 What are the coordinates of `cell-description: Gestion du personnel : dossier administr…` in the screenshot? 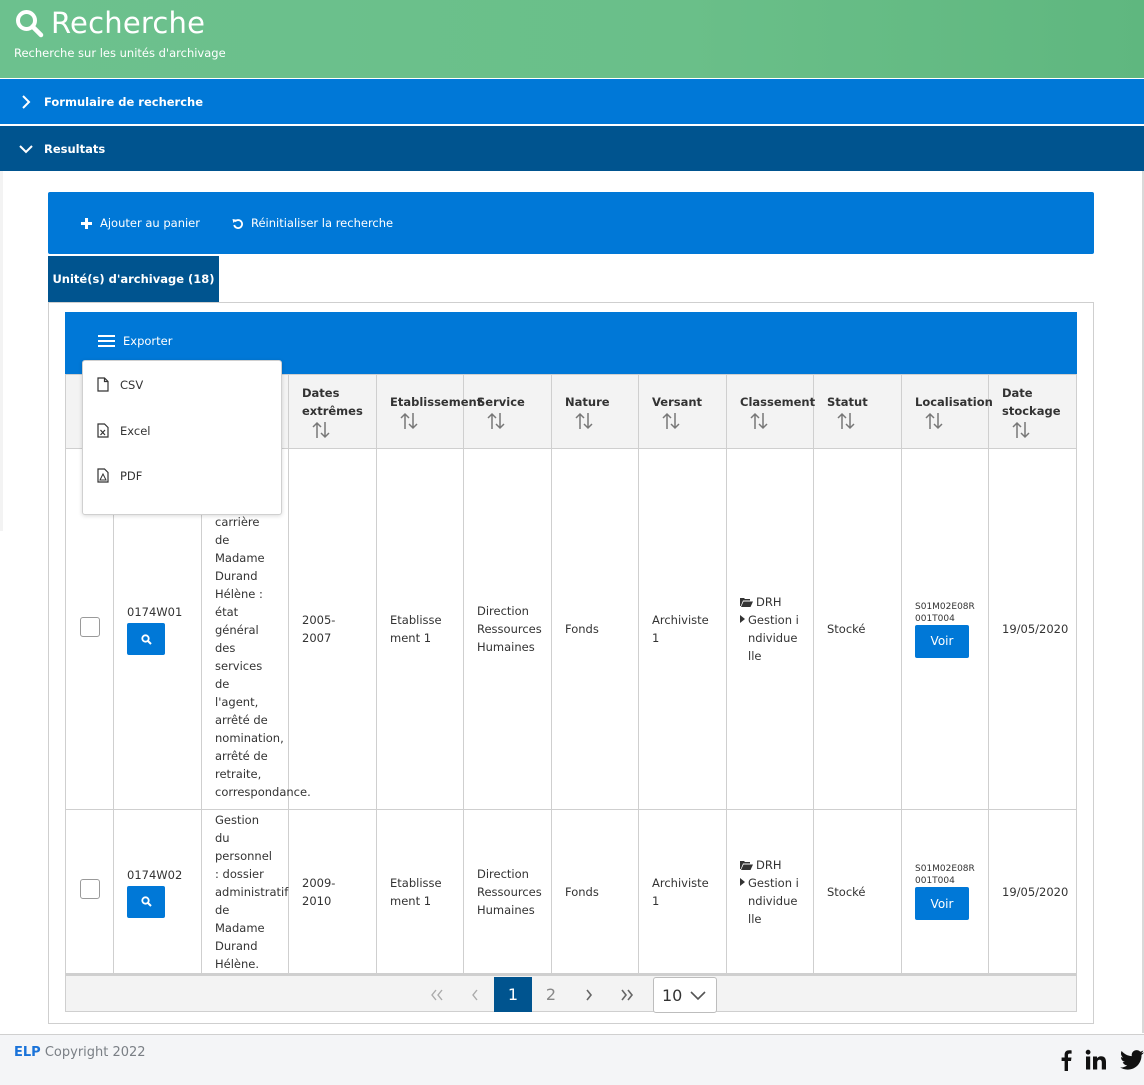 It's located at (245, 891).